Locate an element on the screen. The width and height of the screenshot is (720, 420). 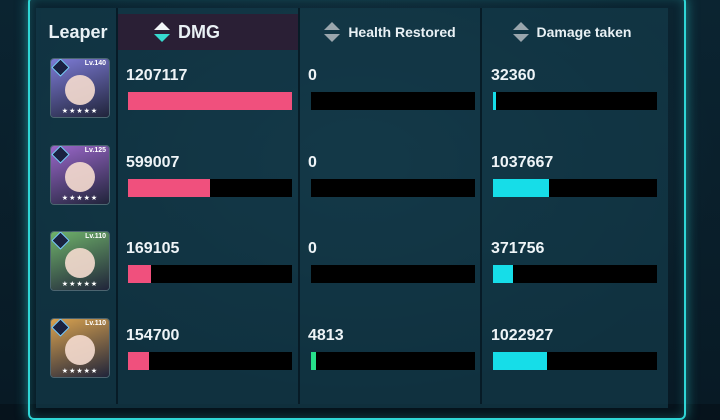
heal-value: 4813 is located at coordinates (326, 335).